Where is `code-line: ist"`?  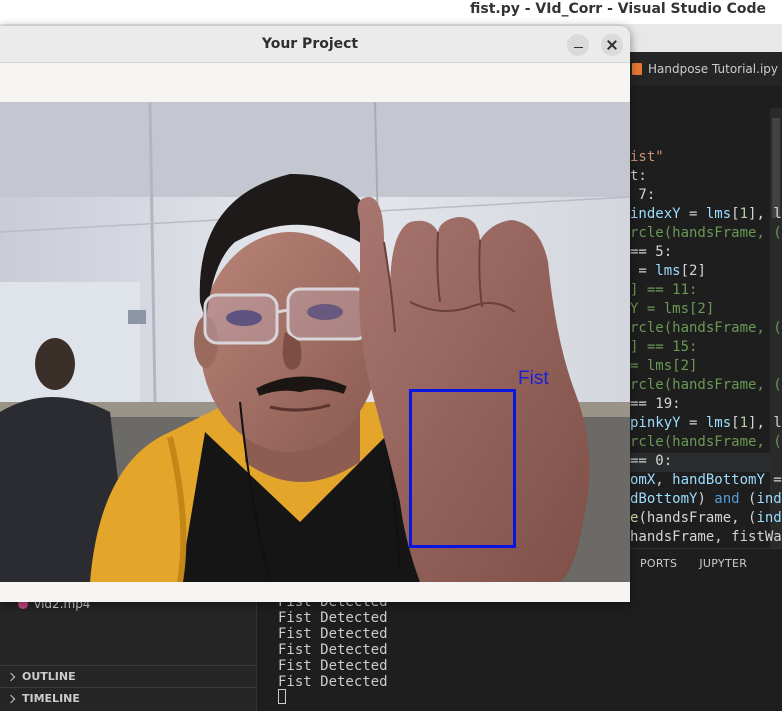 code-line: ist" is located at coordinates (647, 157).